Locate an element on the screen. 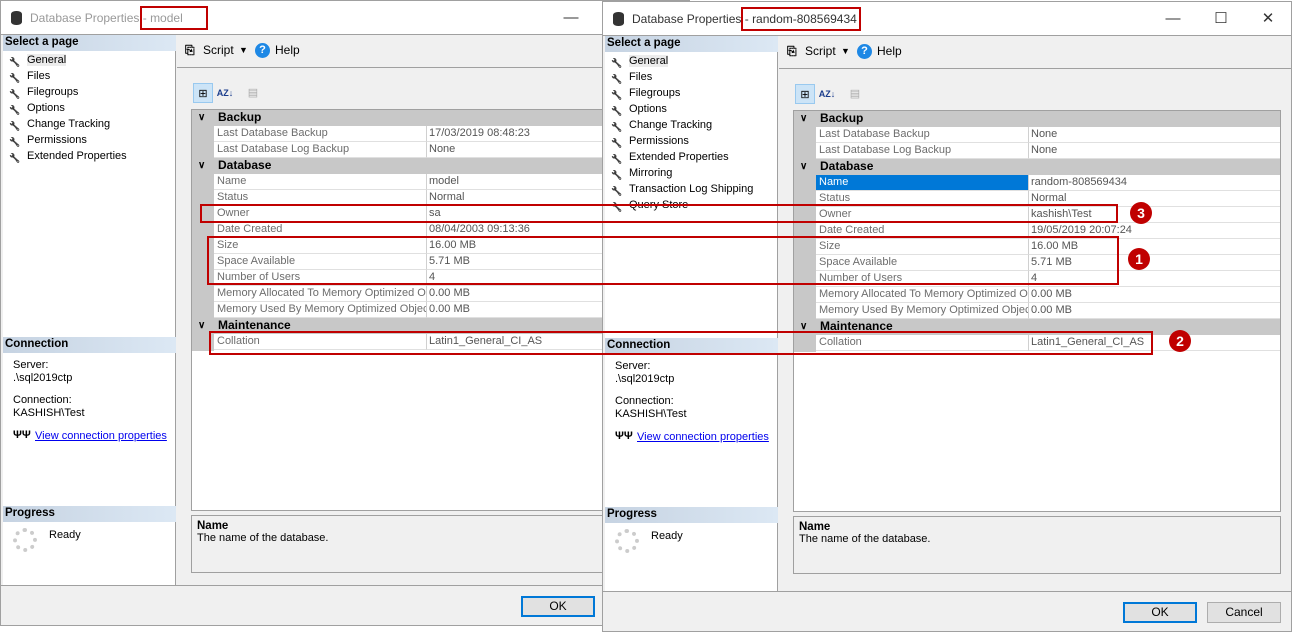  page-label: Extended Properties is located at coordinates (679, 157).